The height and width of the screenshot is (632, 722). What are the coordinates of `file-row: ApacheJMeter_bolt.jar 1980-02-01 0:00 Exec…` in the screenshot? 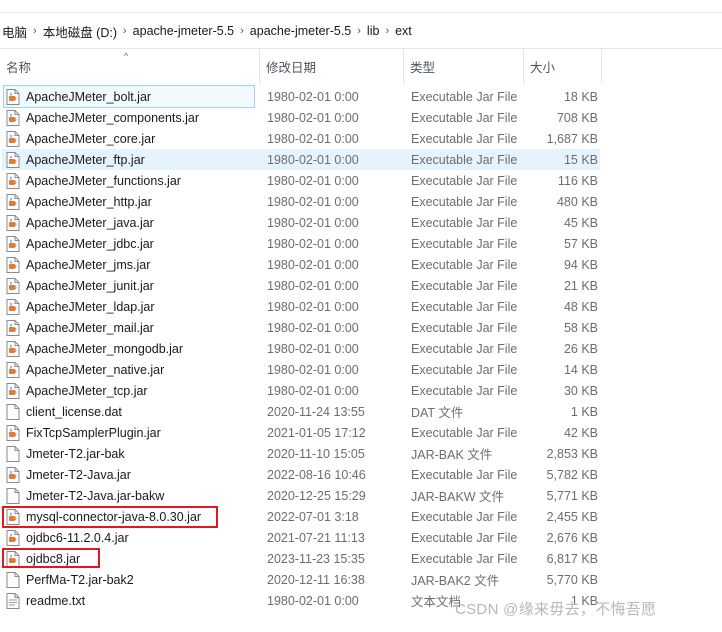 It's located at (361, 96).